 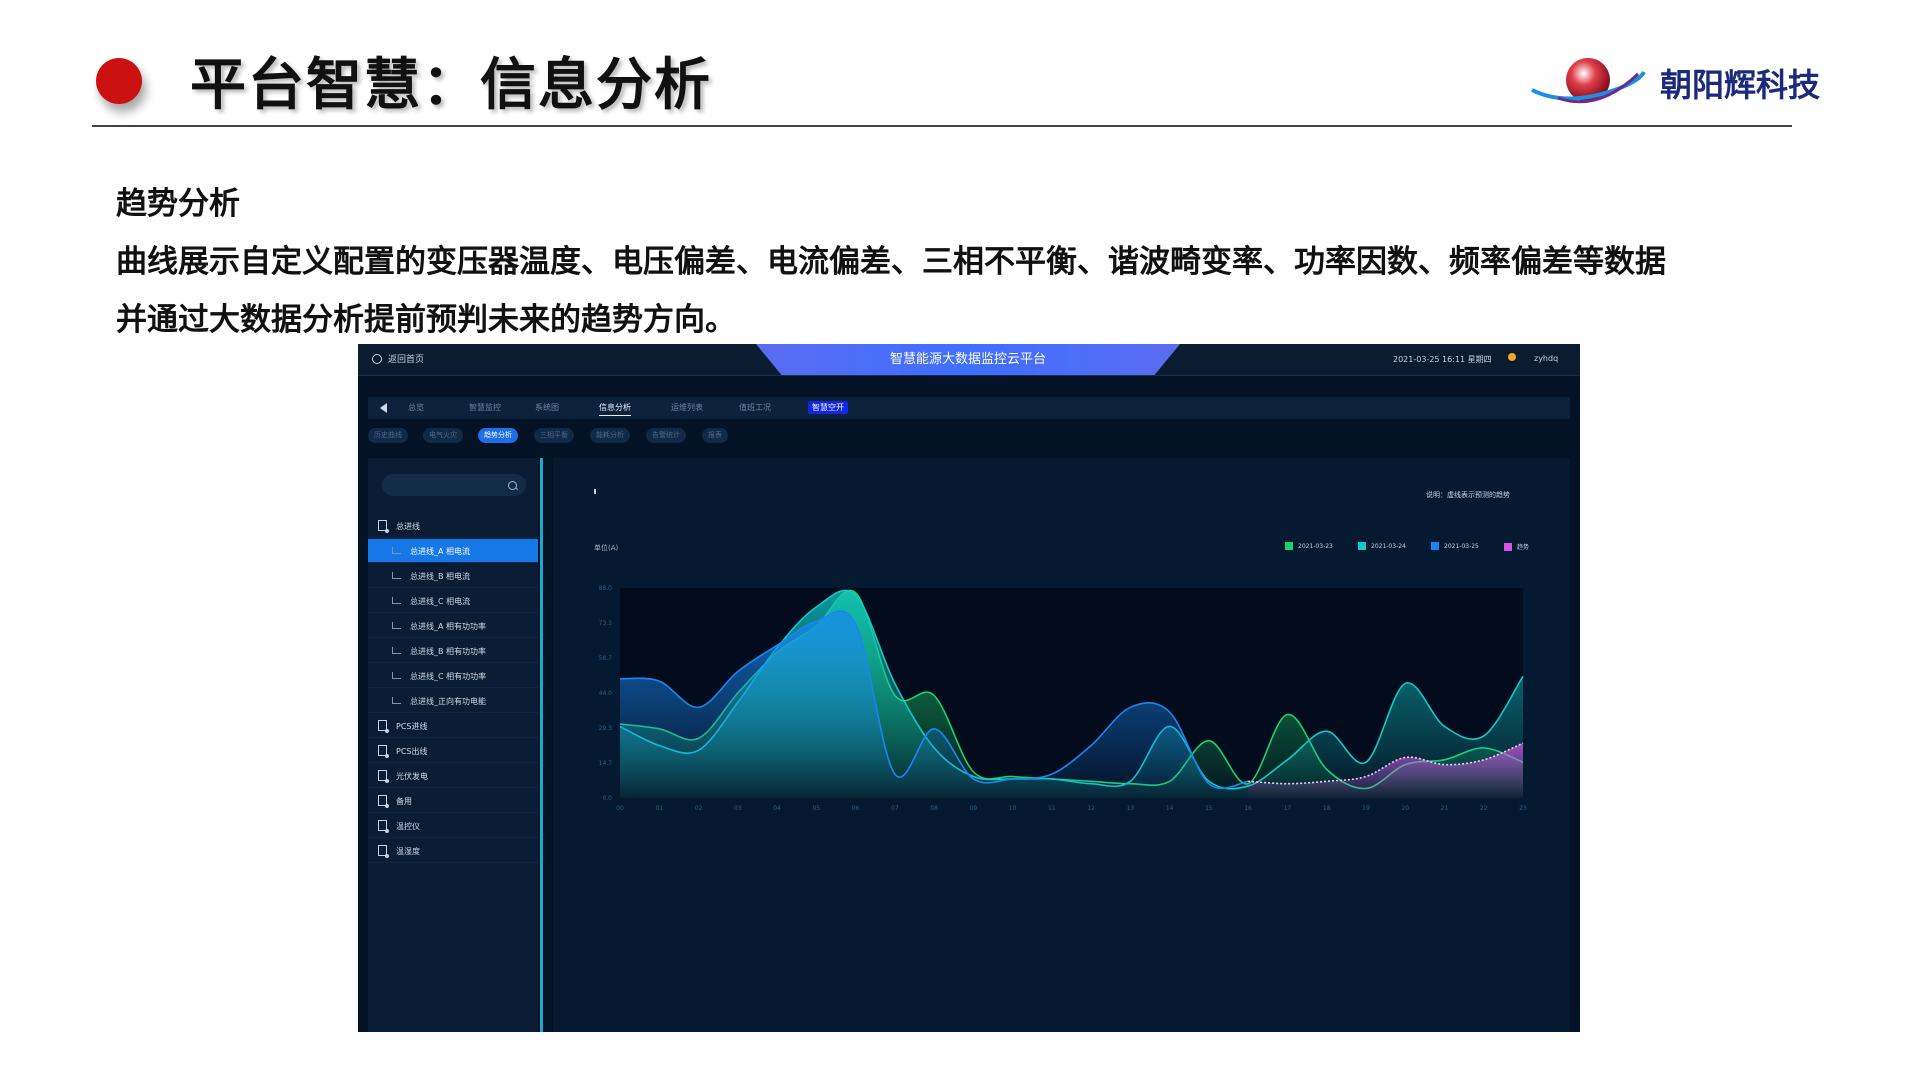 What do you see at coordinates (1405, 808) in the screenshot?
I see `x-tick-label: 20` at bounding box center [1405, 808].